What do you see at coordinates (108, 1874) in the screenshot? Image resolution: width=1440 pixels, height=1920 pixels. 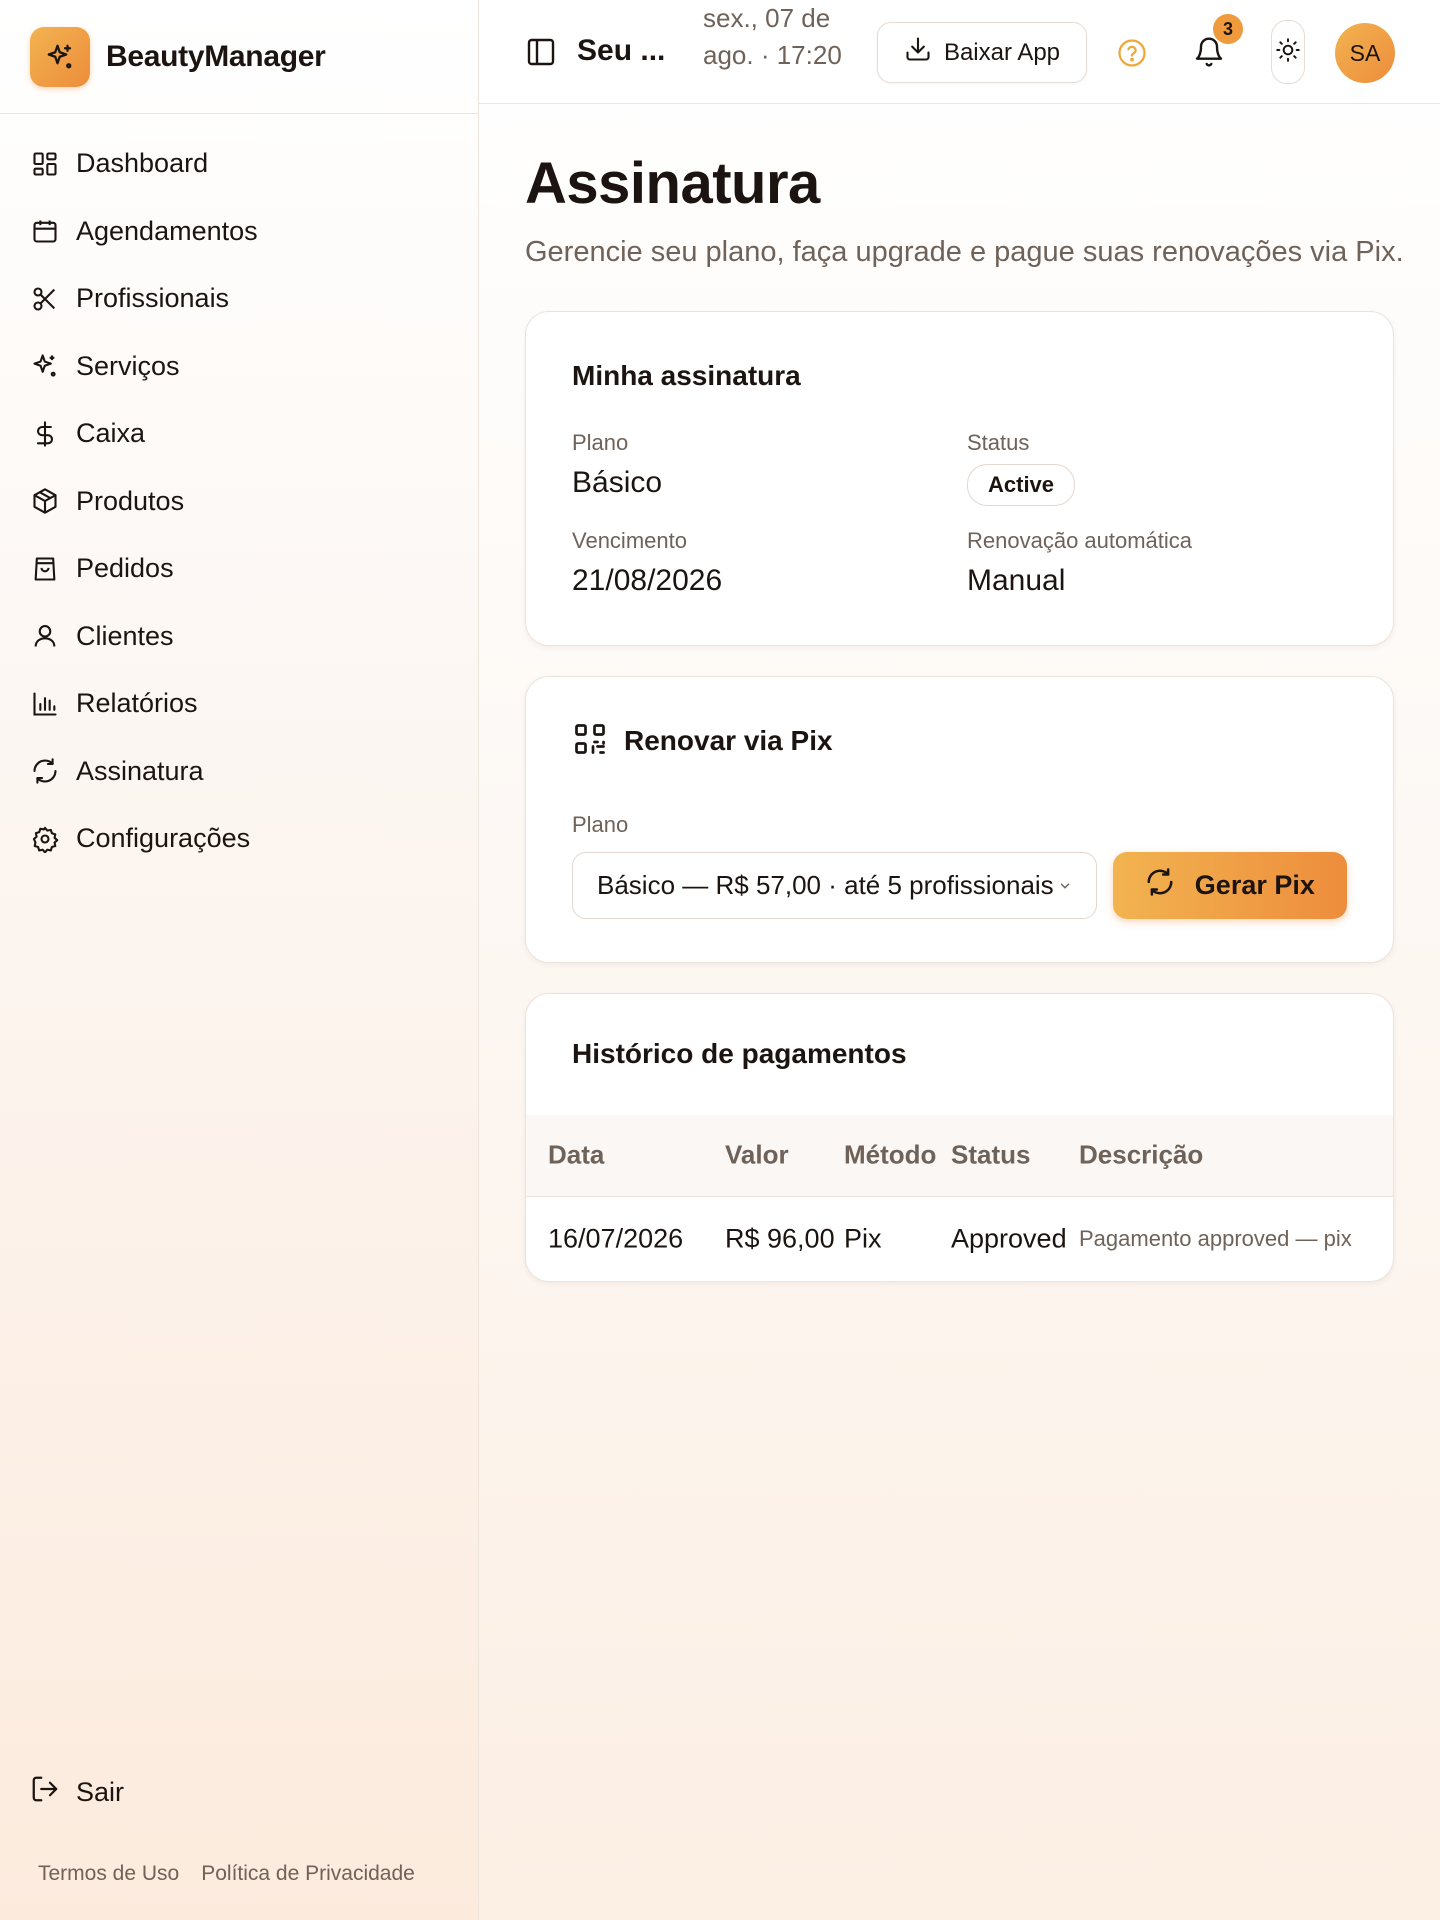 I see `terms-link: Termos de Uso` at bounding box center [108, 1874].